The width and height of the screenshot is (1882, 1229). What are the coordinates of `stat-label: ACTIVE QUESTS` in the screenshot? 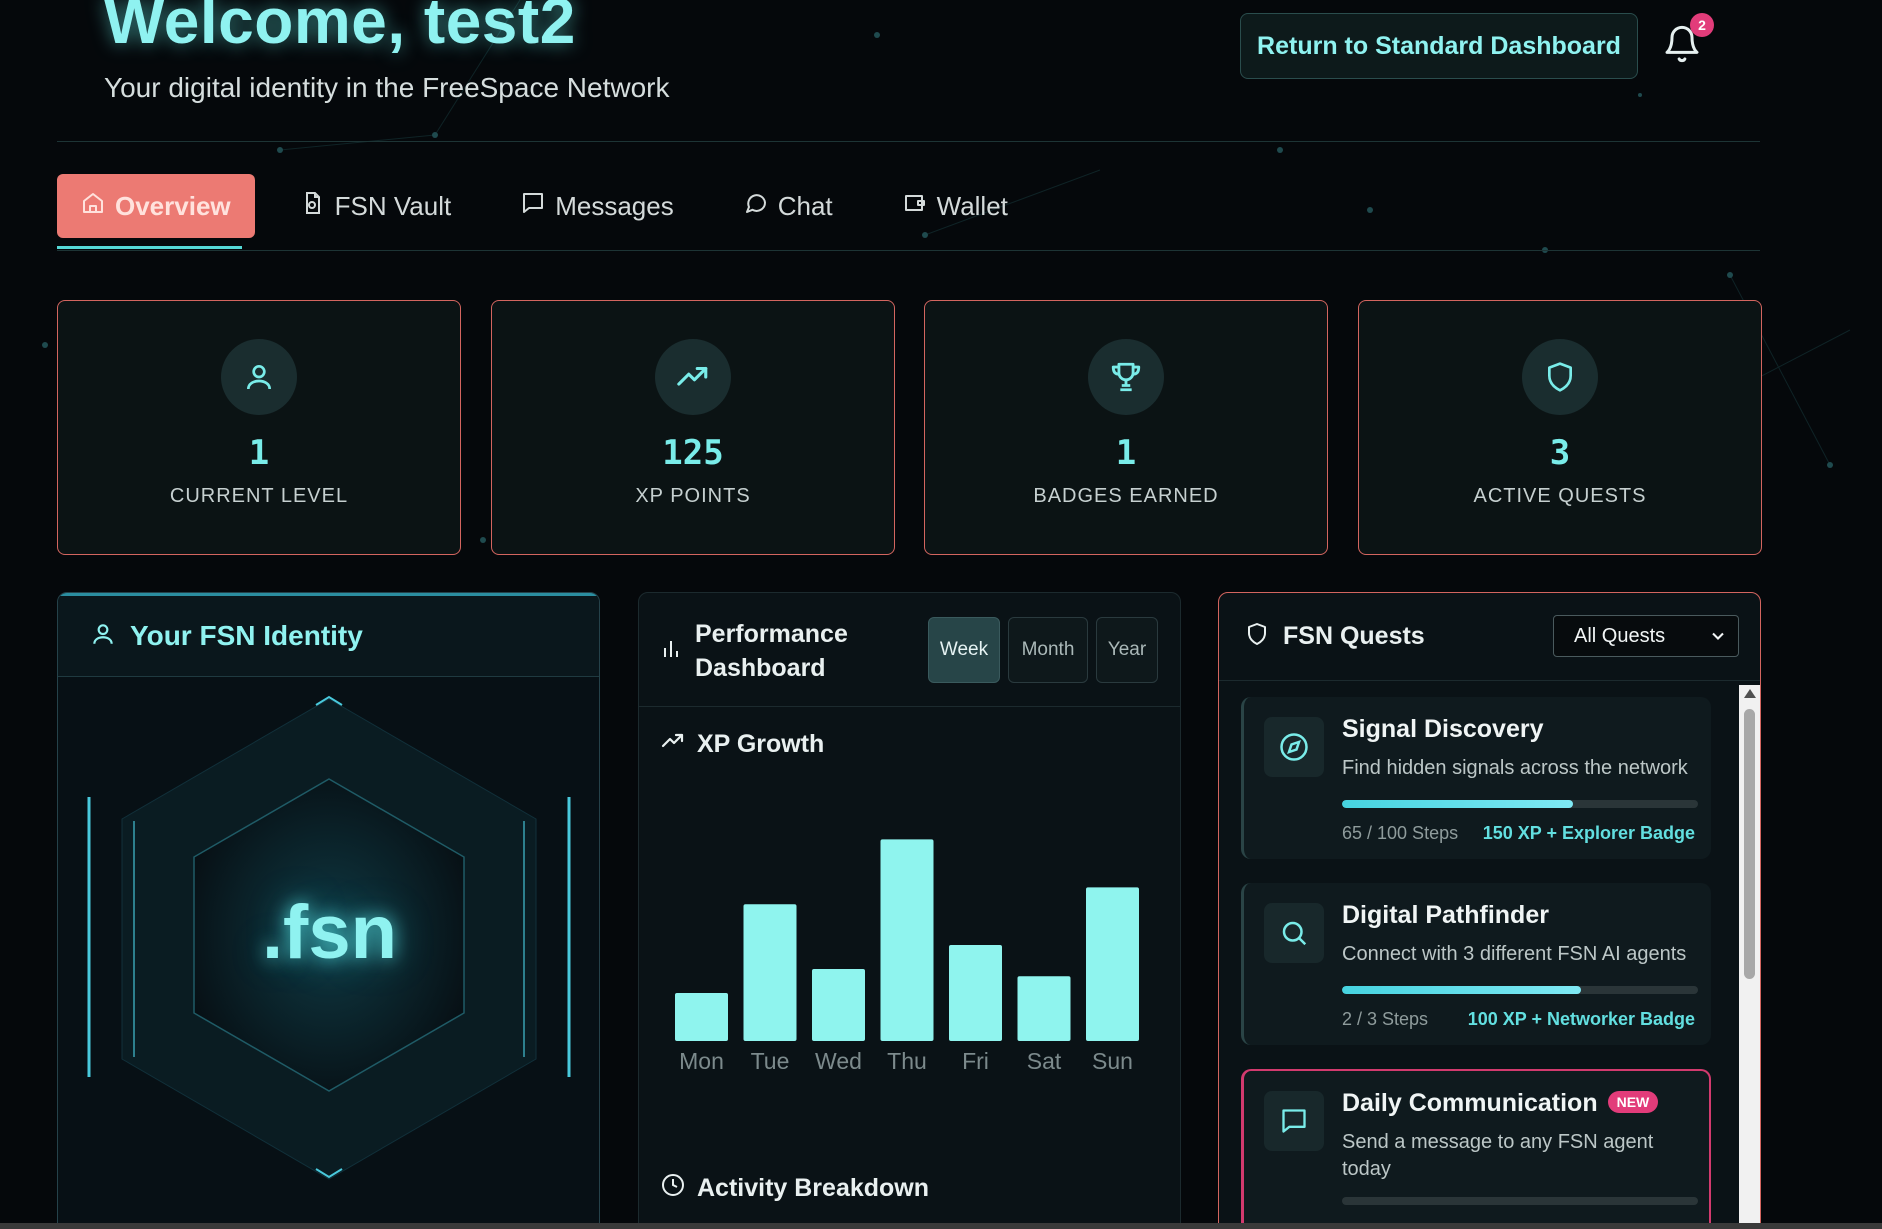 It's located at (1560, 496).